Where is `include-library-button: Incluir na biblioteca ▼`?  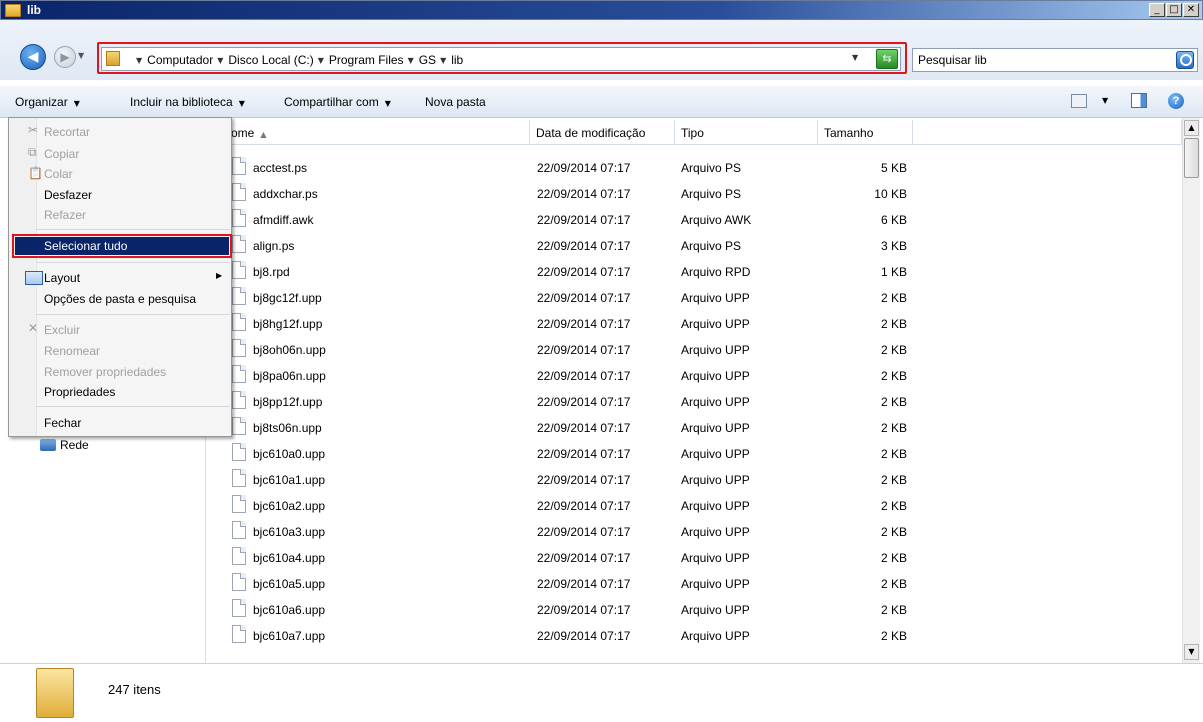 include-library-button: Incluir na biblioteca ▼ is located at coordinates (187, 102).